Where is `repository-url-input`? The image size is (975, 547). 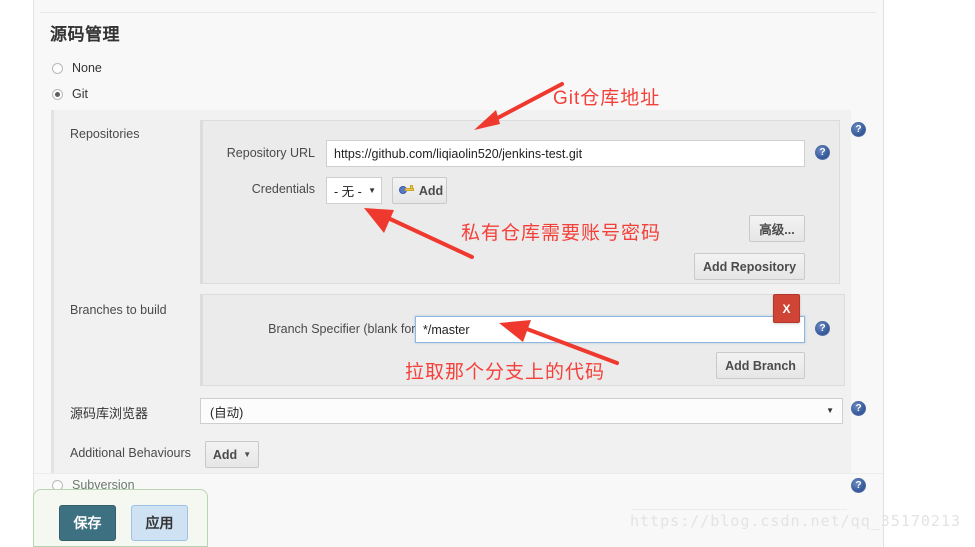 repository-url-input is located at coordinates (565, 153).